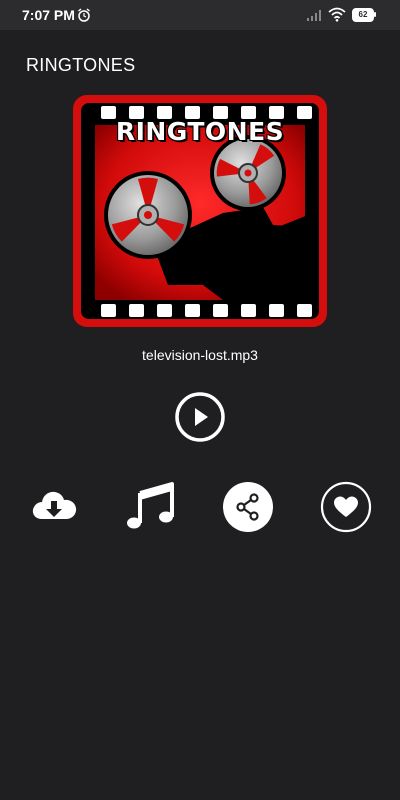 This screenshot has height=800, width=400. I want to click on share-icon, so click(248, 507).